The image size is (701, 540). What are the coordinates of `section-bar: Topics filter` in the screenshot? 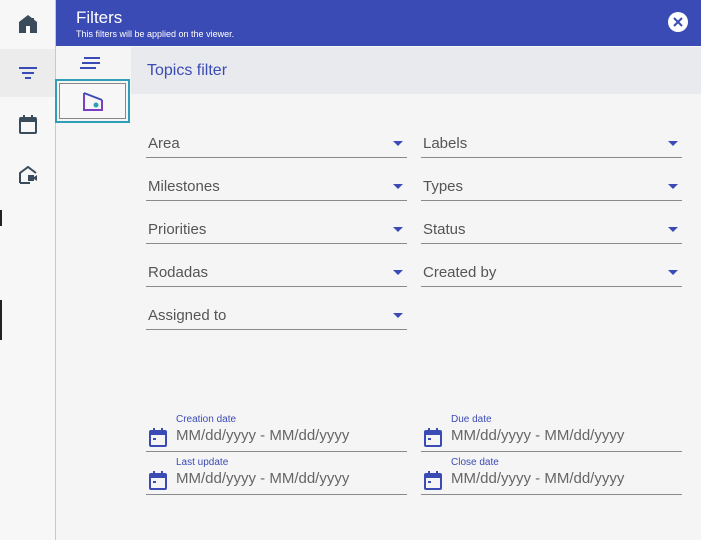 It's located at (416, 70).